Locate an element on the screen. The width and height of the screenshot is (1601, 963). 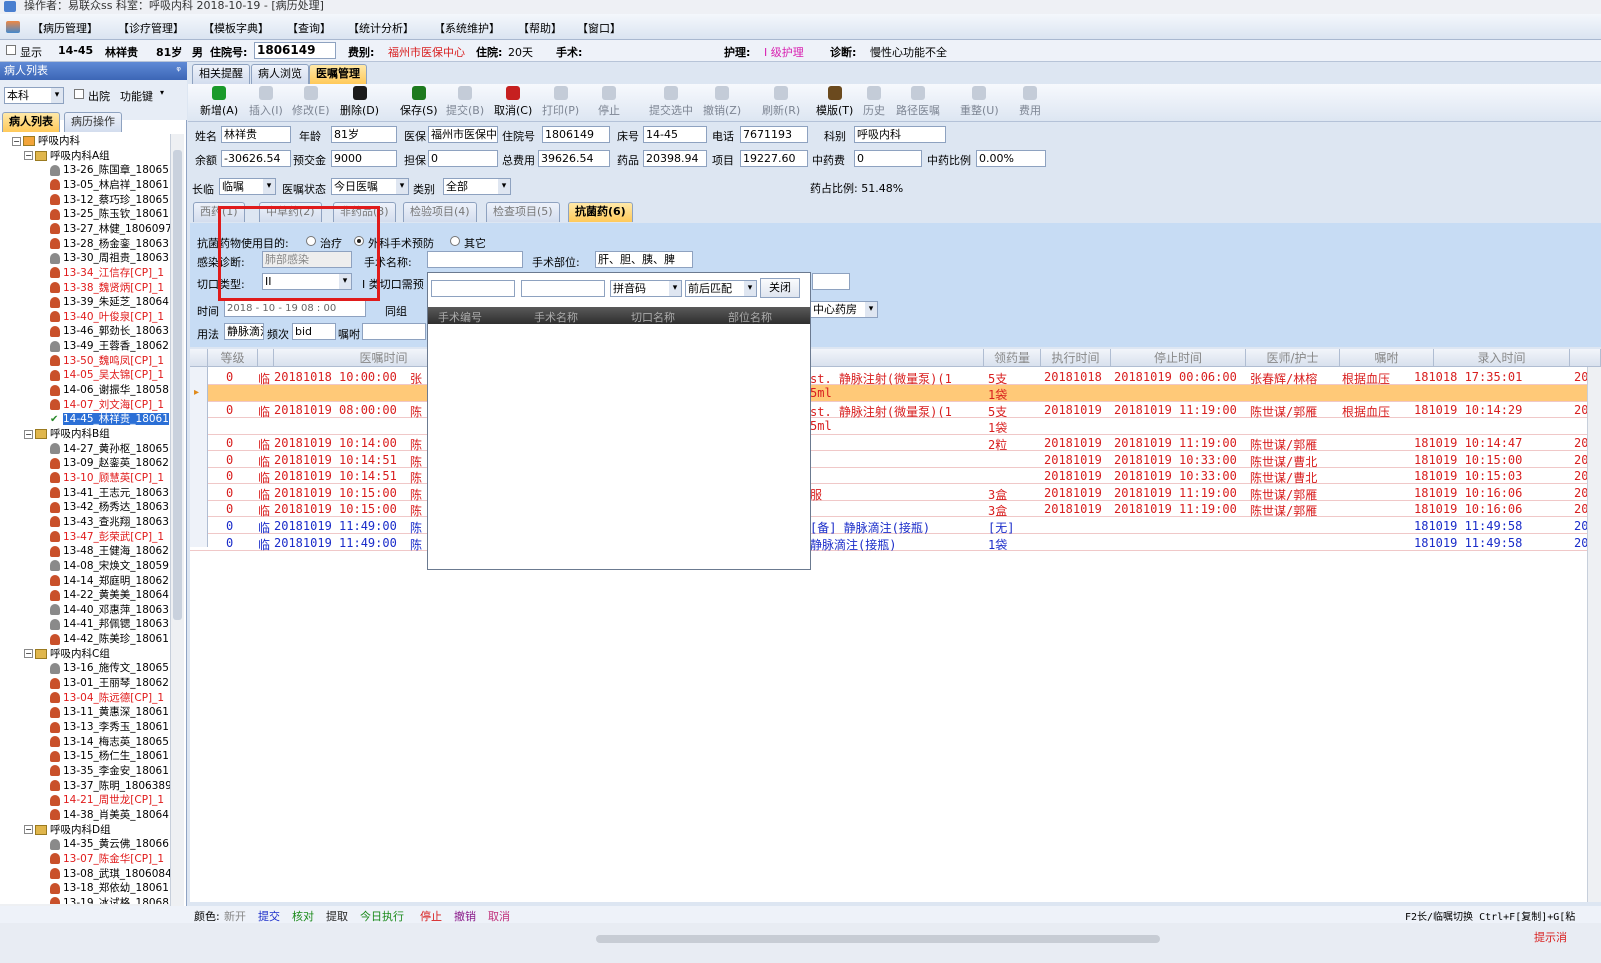
grid-header: 嘱咐 is located at coordinates (1387, 358).